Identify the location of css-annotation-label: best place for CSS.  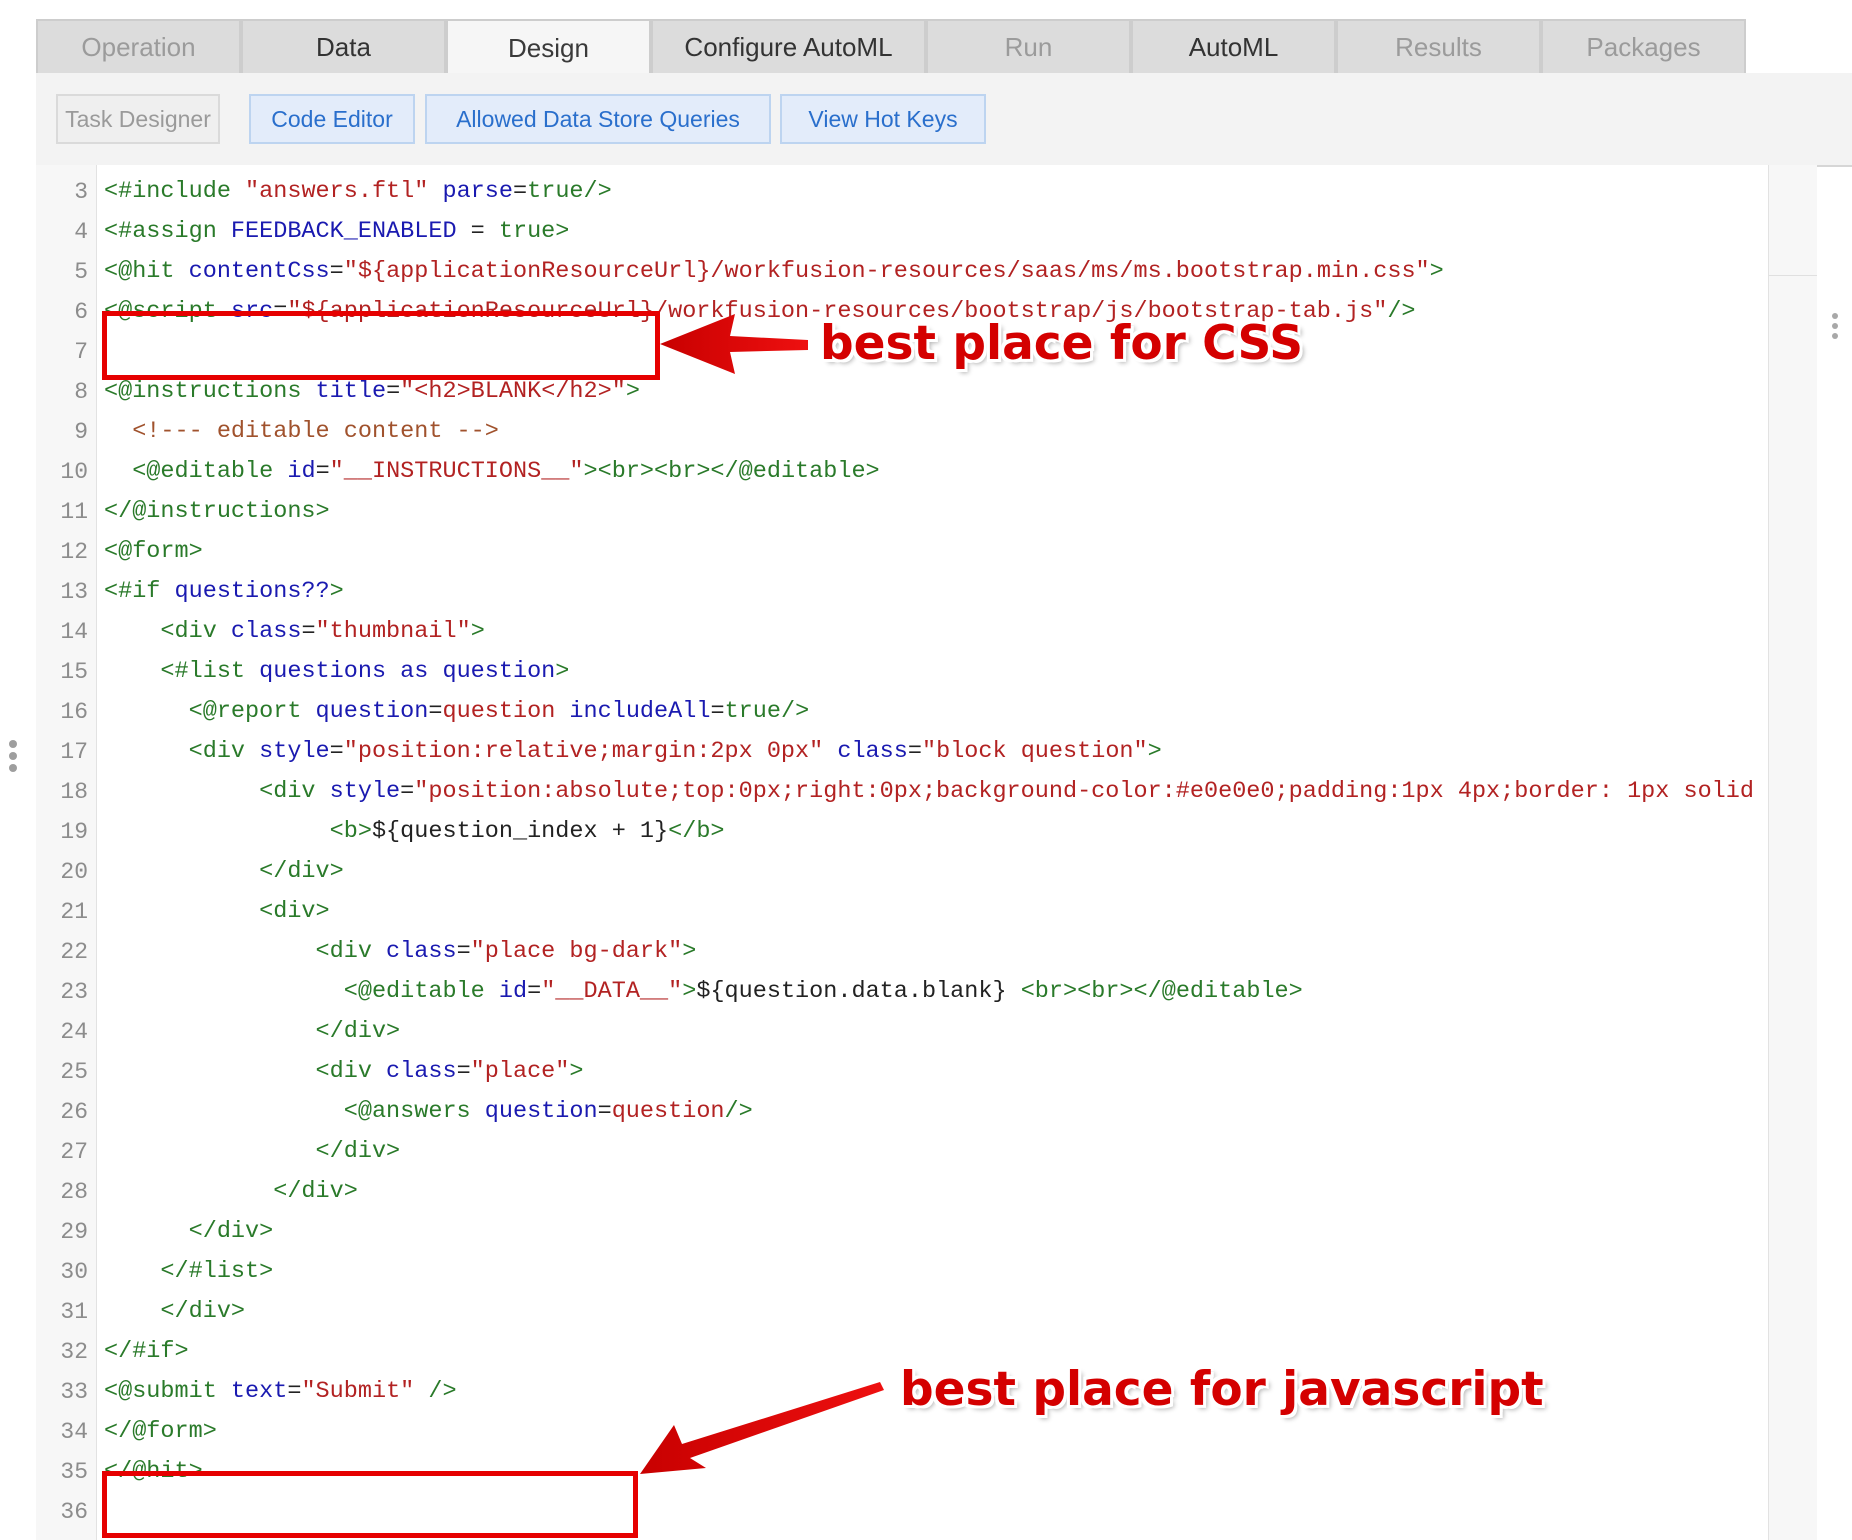
(1062, 343).